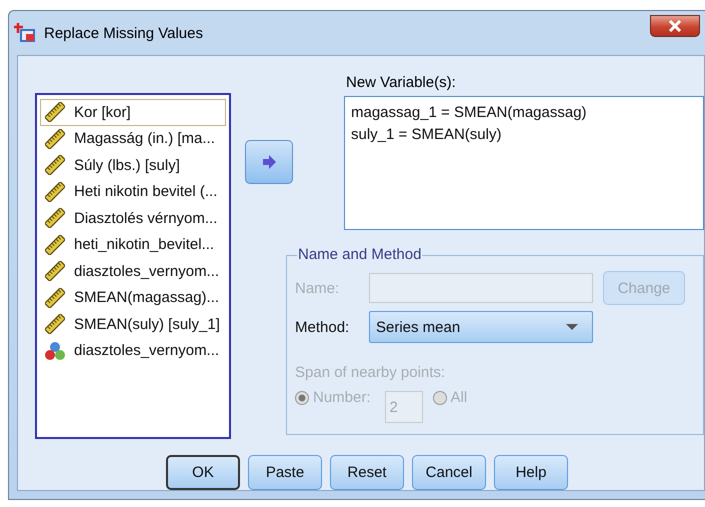  What do you see at coordinates (367, 472) in the screenshot?
I see `dialog-button: Reset` at bounding box center [367, 472].